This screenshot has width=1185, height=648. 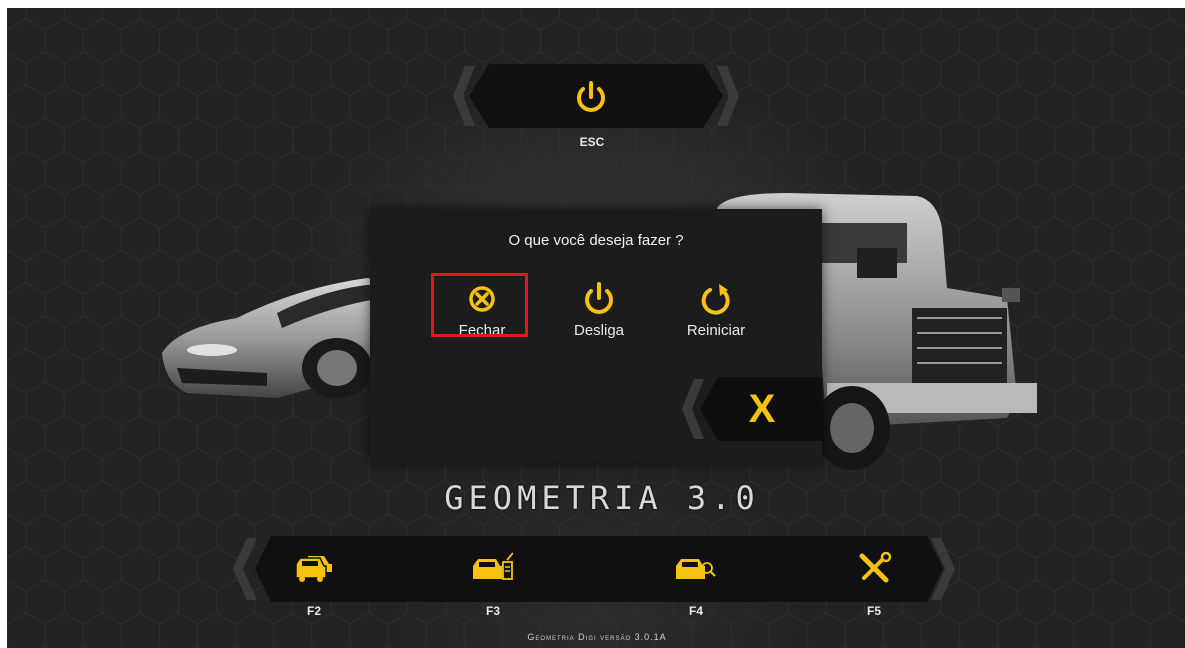 I want to click on shutdown-label: Desliga, so click(x=599, y=330).